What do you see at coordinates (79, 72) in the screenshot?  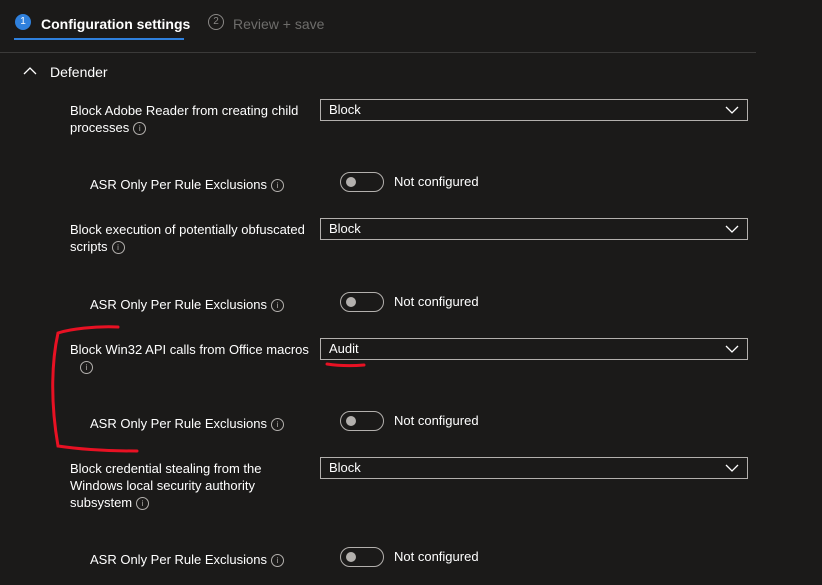 I see `section-title: Defender` at bounding box center [79, 72].